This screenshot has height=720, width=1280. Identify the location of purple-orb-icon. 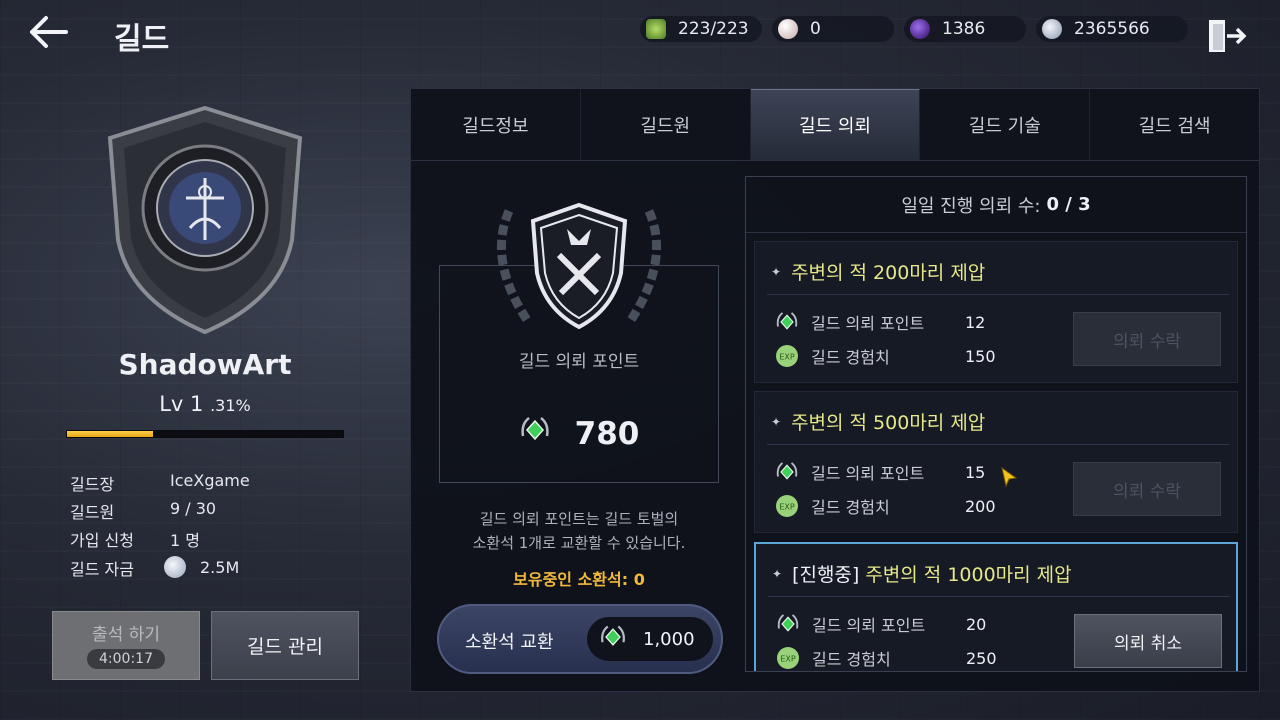
(920, 29).